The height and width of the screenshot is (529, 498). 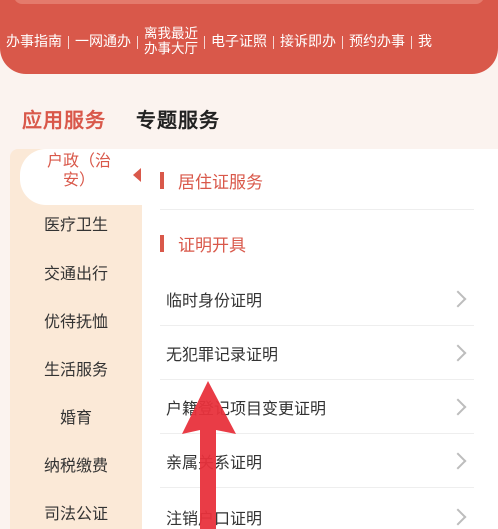 I want to click on section-certificates: 证明开具, so click(x=203, y=243).